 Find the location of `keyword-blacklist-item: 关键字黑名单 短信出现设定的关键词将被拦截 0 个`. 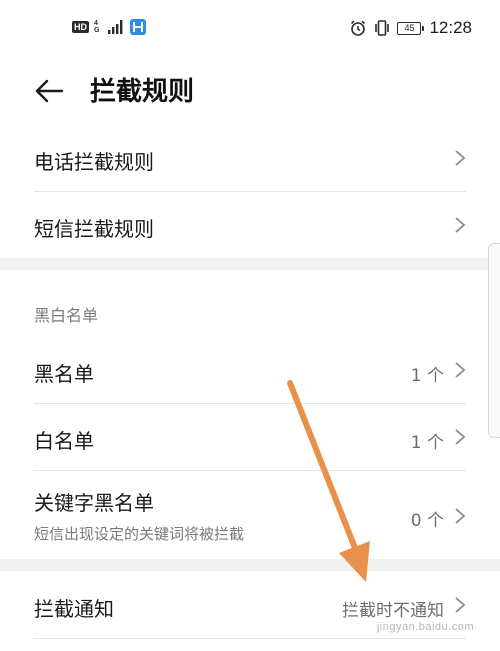

keyword-blacklist-item: 关键字黑名单 短信出现设定的关键词将被拦截 0 个 is located at coordinates (250, 515).